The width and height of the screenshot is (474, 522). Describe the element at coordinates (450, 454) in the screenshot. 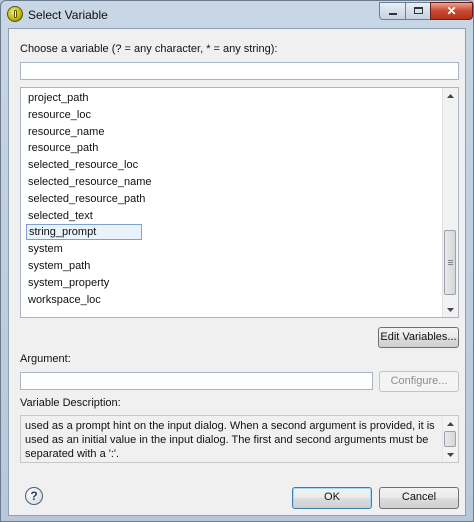

I see `description-scroll-down-icon` at that location.